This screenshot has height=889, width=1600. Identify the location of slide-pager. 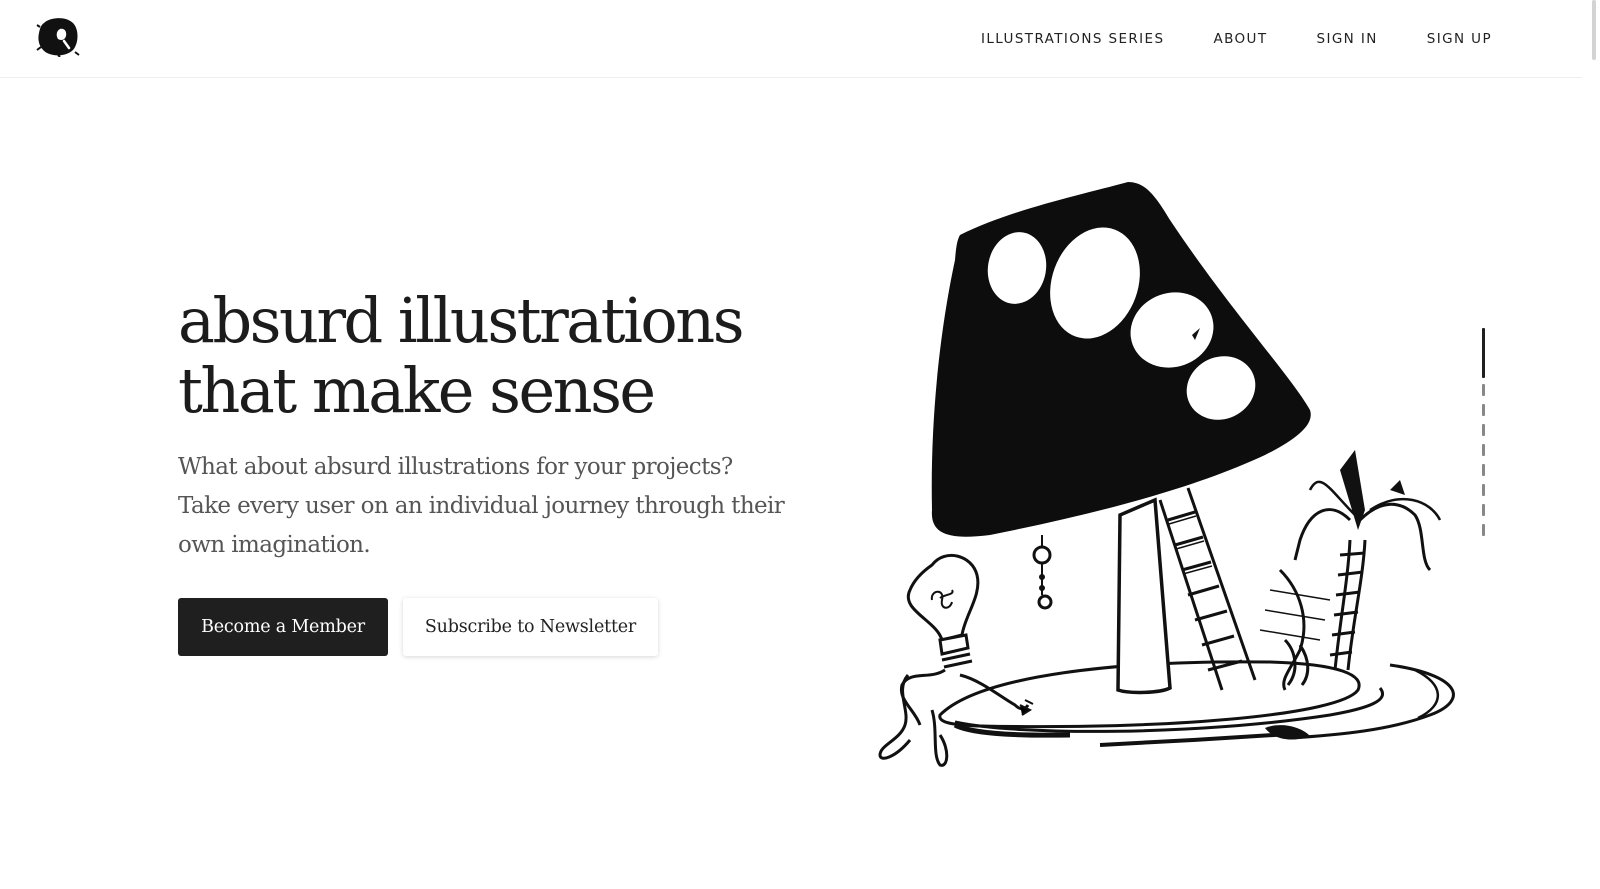
(1483, 436).